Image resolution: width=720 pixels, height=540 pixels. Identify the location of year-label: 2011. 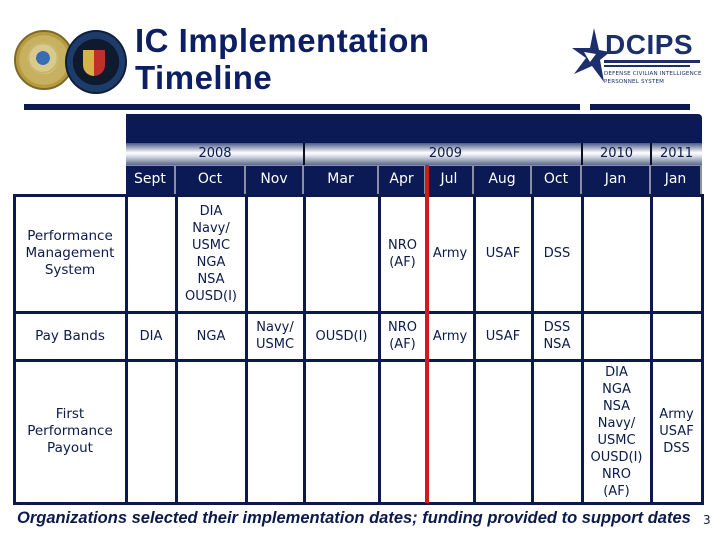
(676, 153).